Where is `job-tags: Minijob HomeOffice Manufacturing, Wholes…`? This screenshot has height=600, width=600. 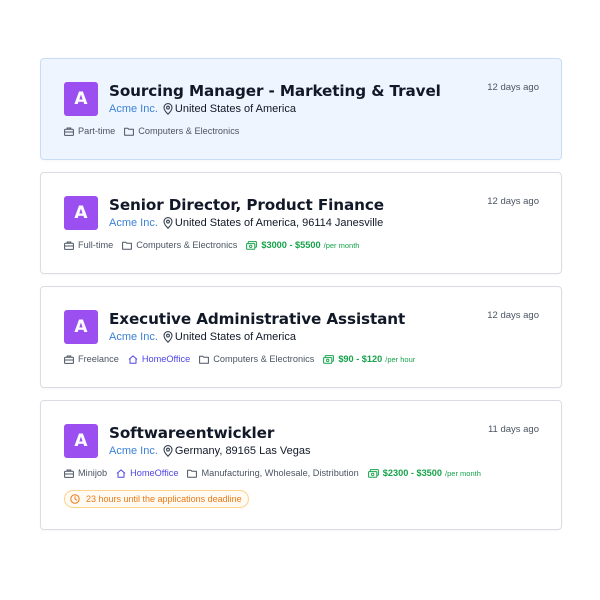 job-tags: Minijob HomeOffice Manufacturing, Wholes… is located at coordinates (277, 473).